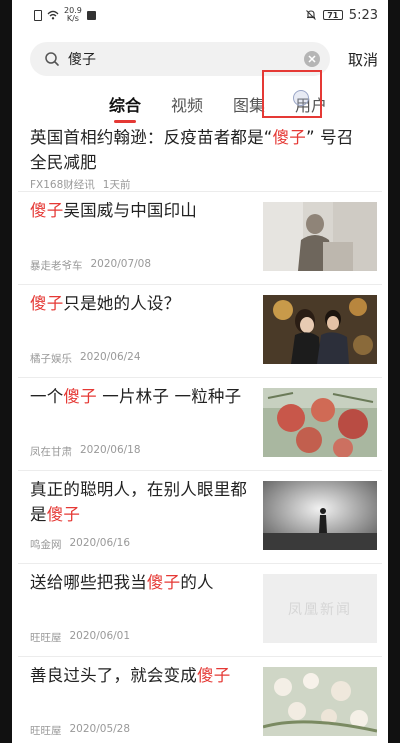 This screenshot has height=743, width=400. I want to click on result-source: 鸣金网, so click(46, 545).